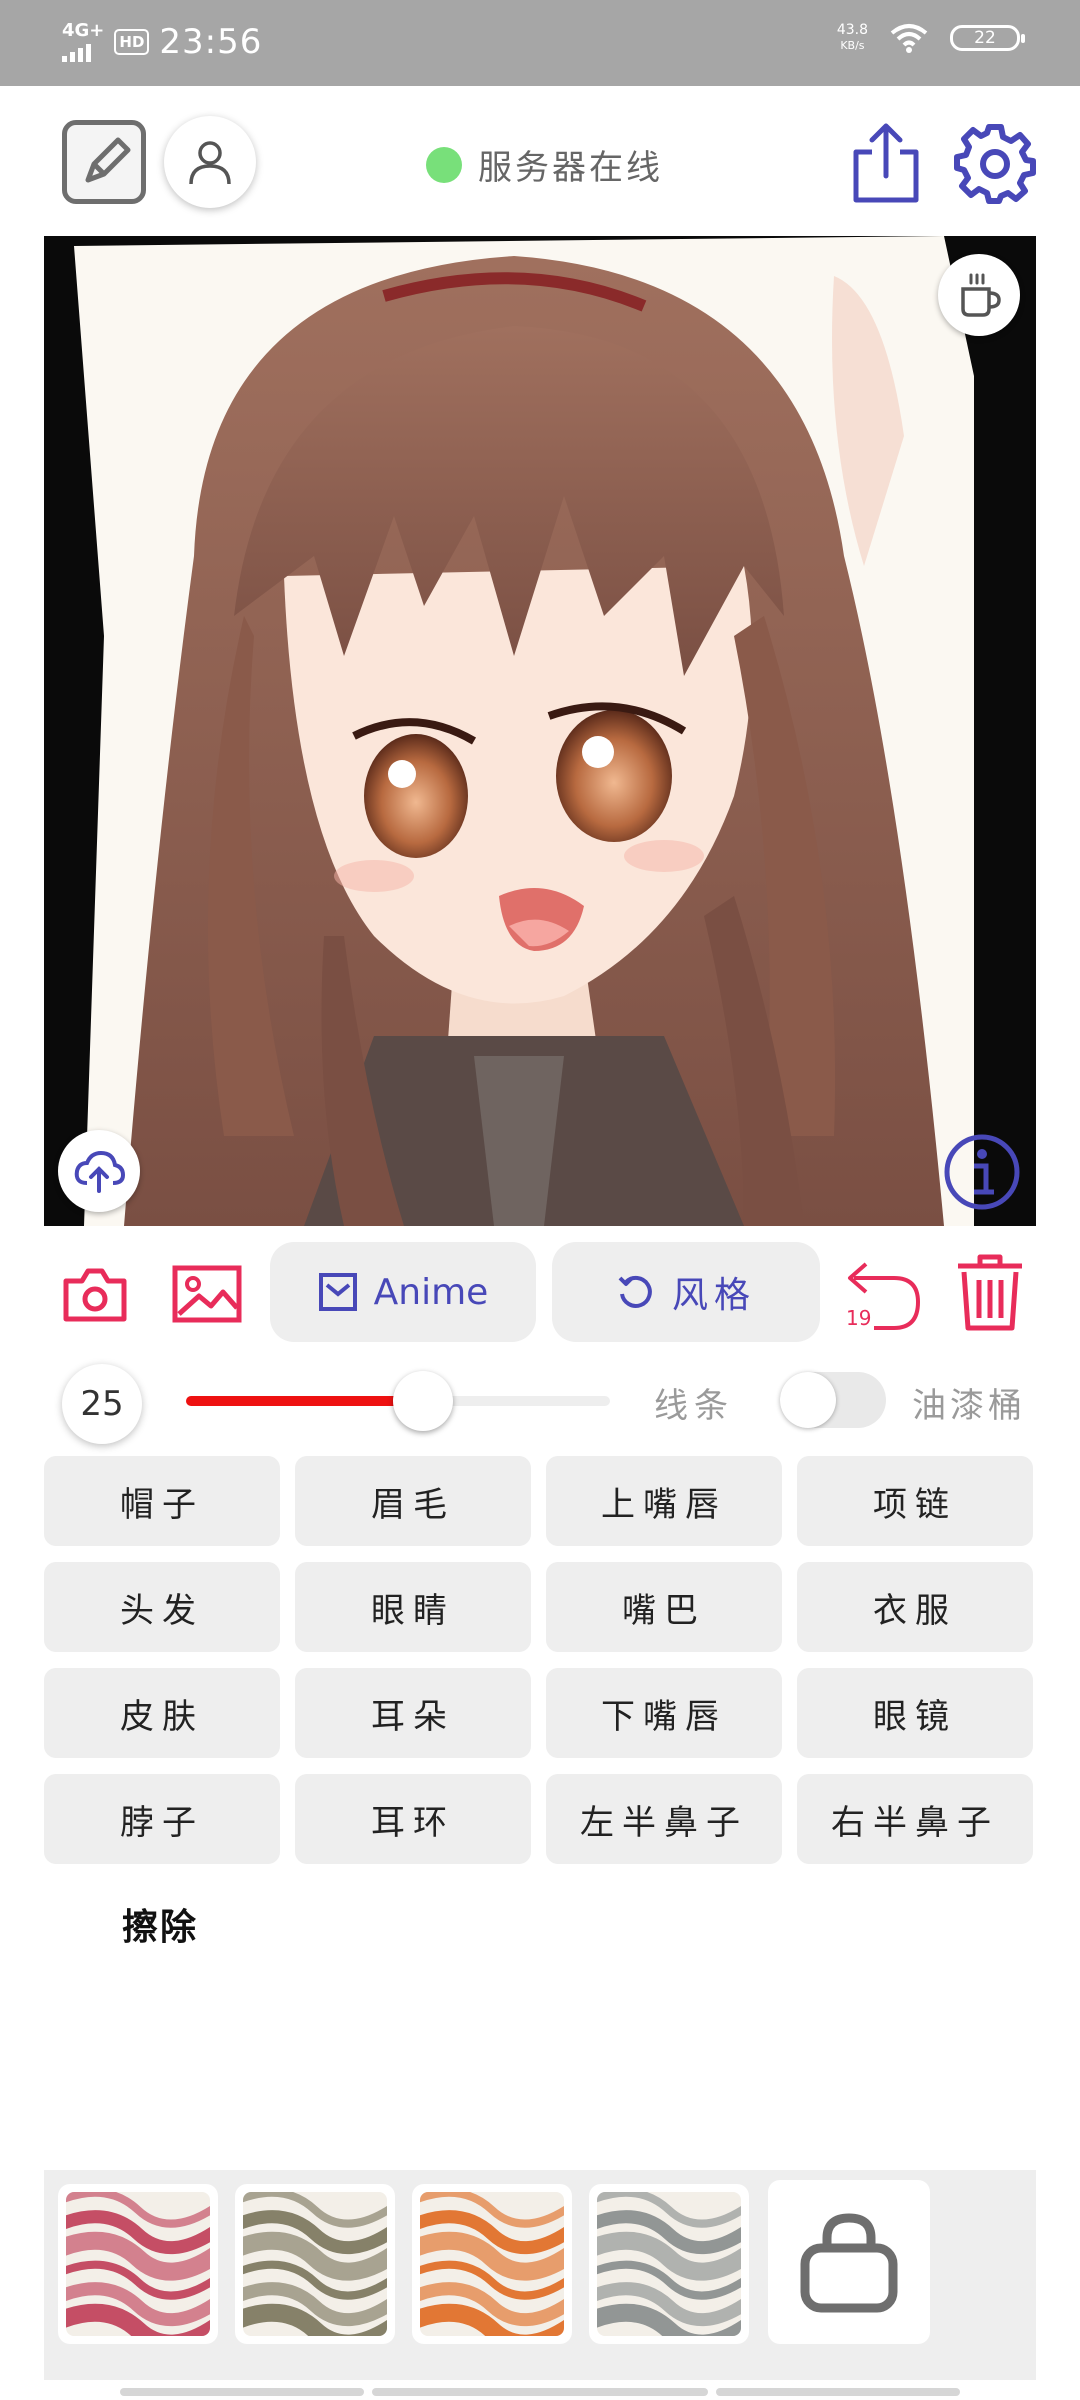  I want to click on user-button, so click(210, 162).